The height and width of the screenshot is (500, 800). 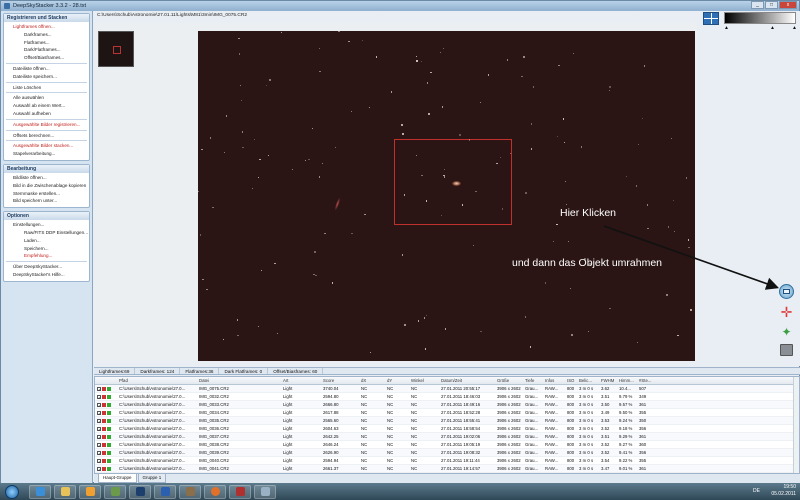 What do you see at coordinates (726, 28) in the screenshot?
I see `black-point-marker: ▲` at bounding box center [726, 28].